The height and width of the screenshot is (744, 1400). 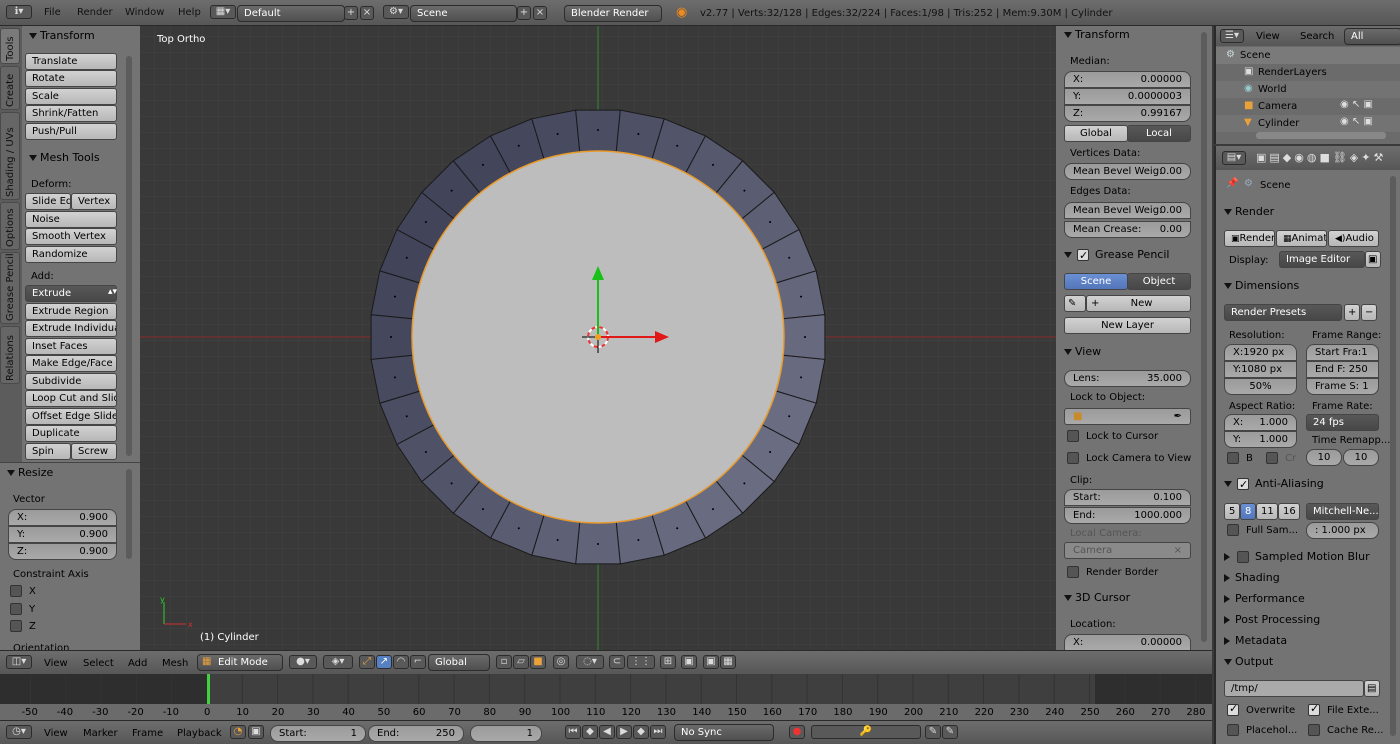 I want to click on shrink-fatten-button: Shrink/Fatten, so click(x=71, y=113).